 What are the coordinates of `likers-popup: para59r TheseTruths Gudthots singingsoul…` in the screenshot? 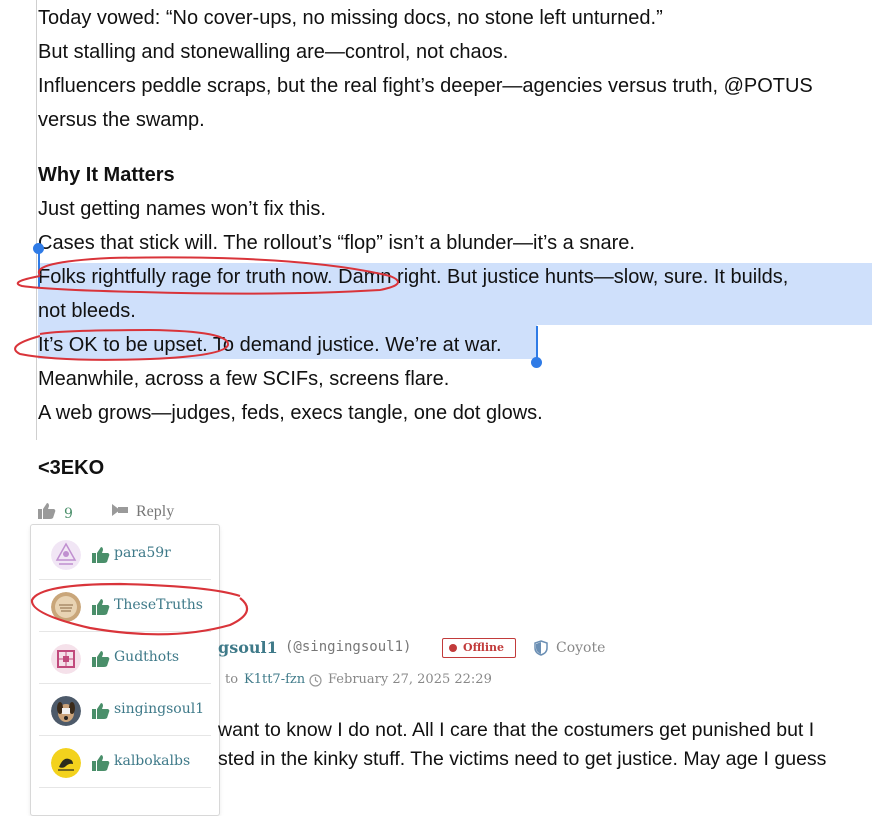 It's located at (125, 670).